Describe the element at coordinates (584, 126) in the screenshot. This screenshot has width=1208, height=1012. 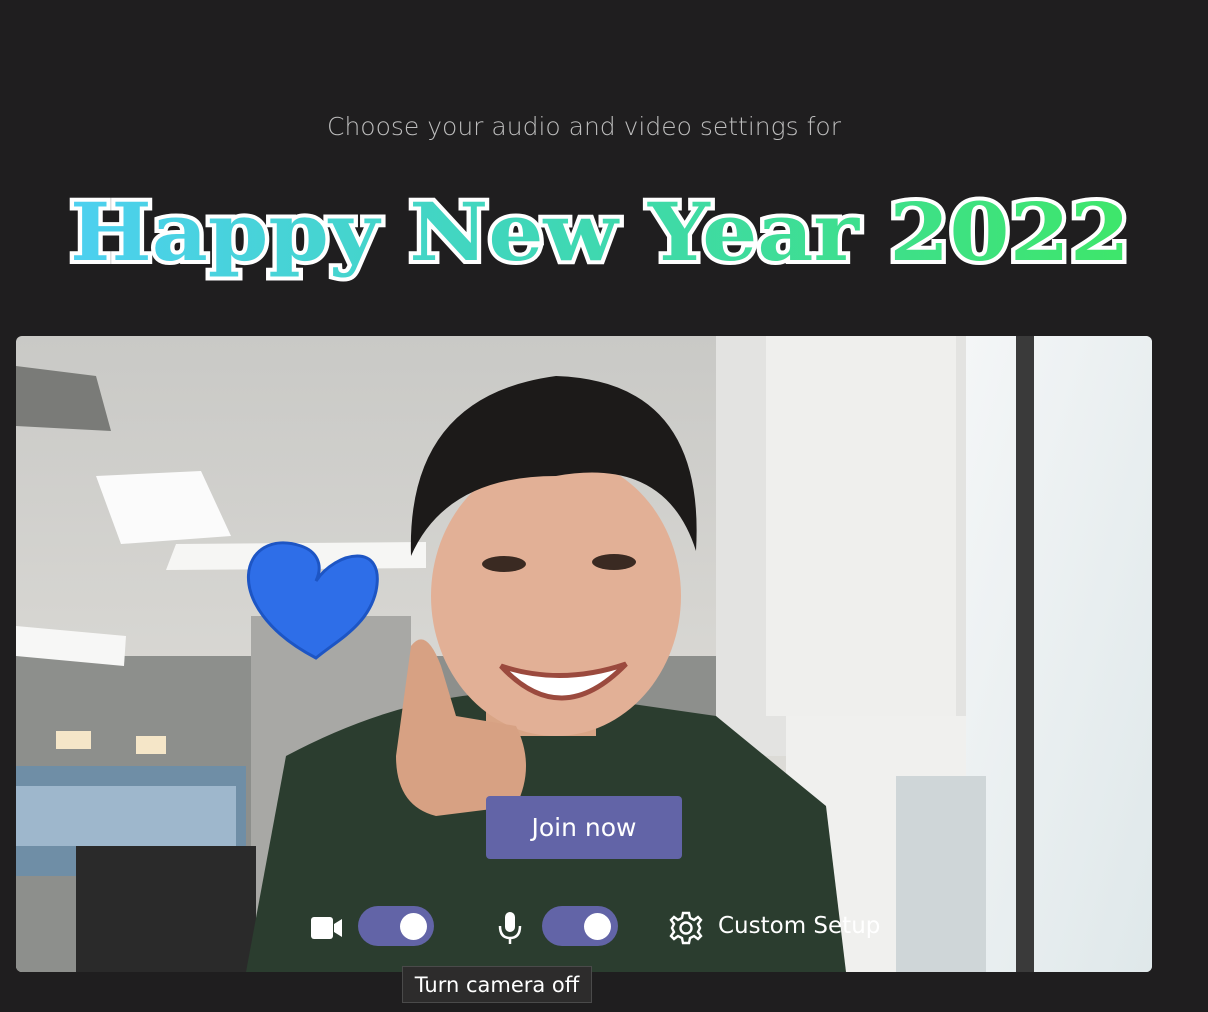
I see `setup-subtitle: Choose your audio and video settings for` at that location.